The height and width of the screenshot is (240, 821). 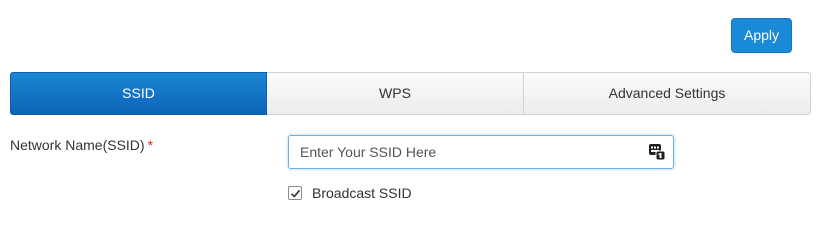 I want to click on checkmark-icon, so click(x=295, y=193).